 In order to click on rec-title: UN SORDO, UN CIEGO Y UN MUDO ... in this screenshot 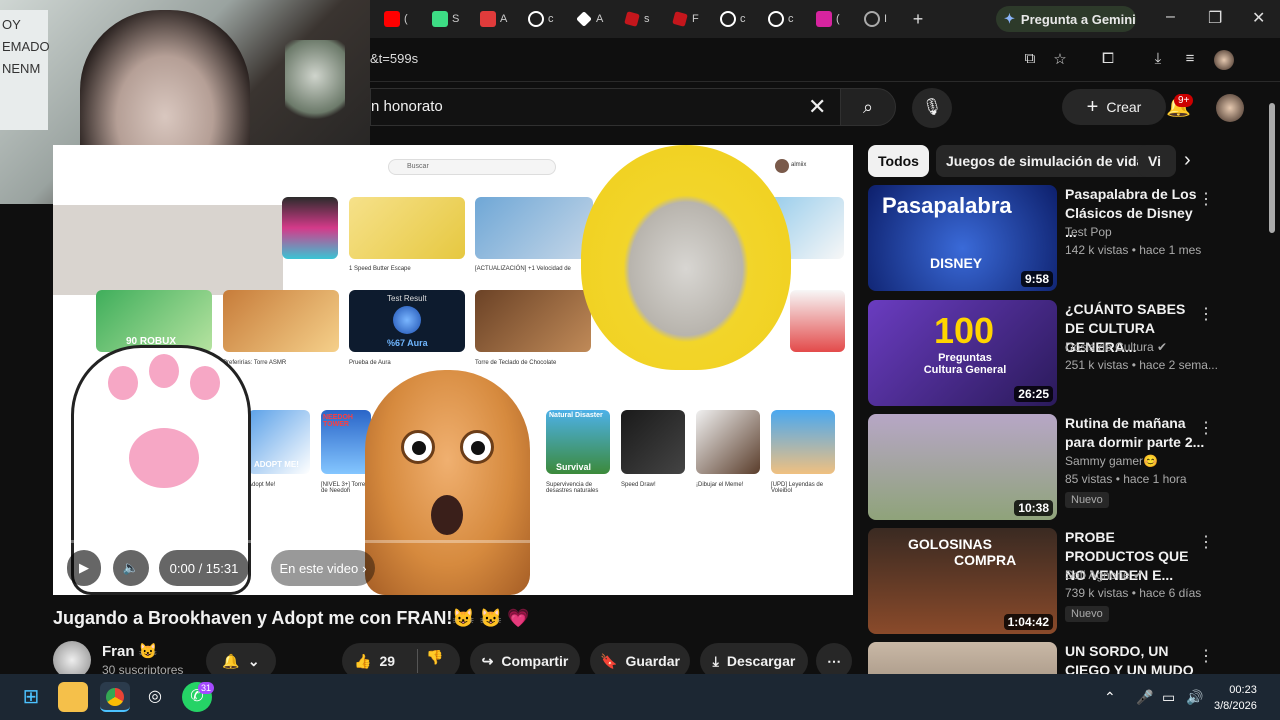, I will do `click(1135, 658)`.